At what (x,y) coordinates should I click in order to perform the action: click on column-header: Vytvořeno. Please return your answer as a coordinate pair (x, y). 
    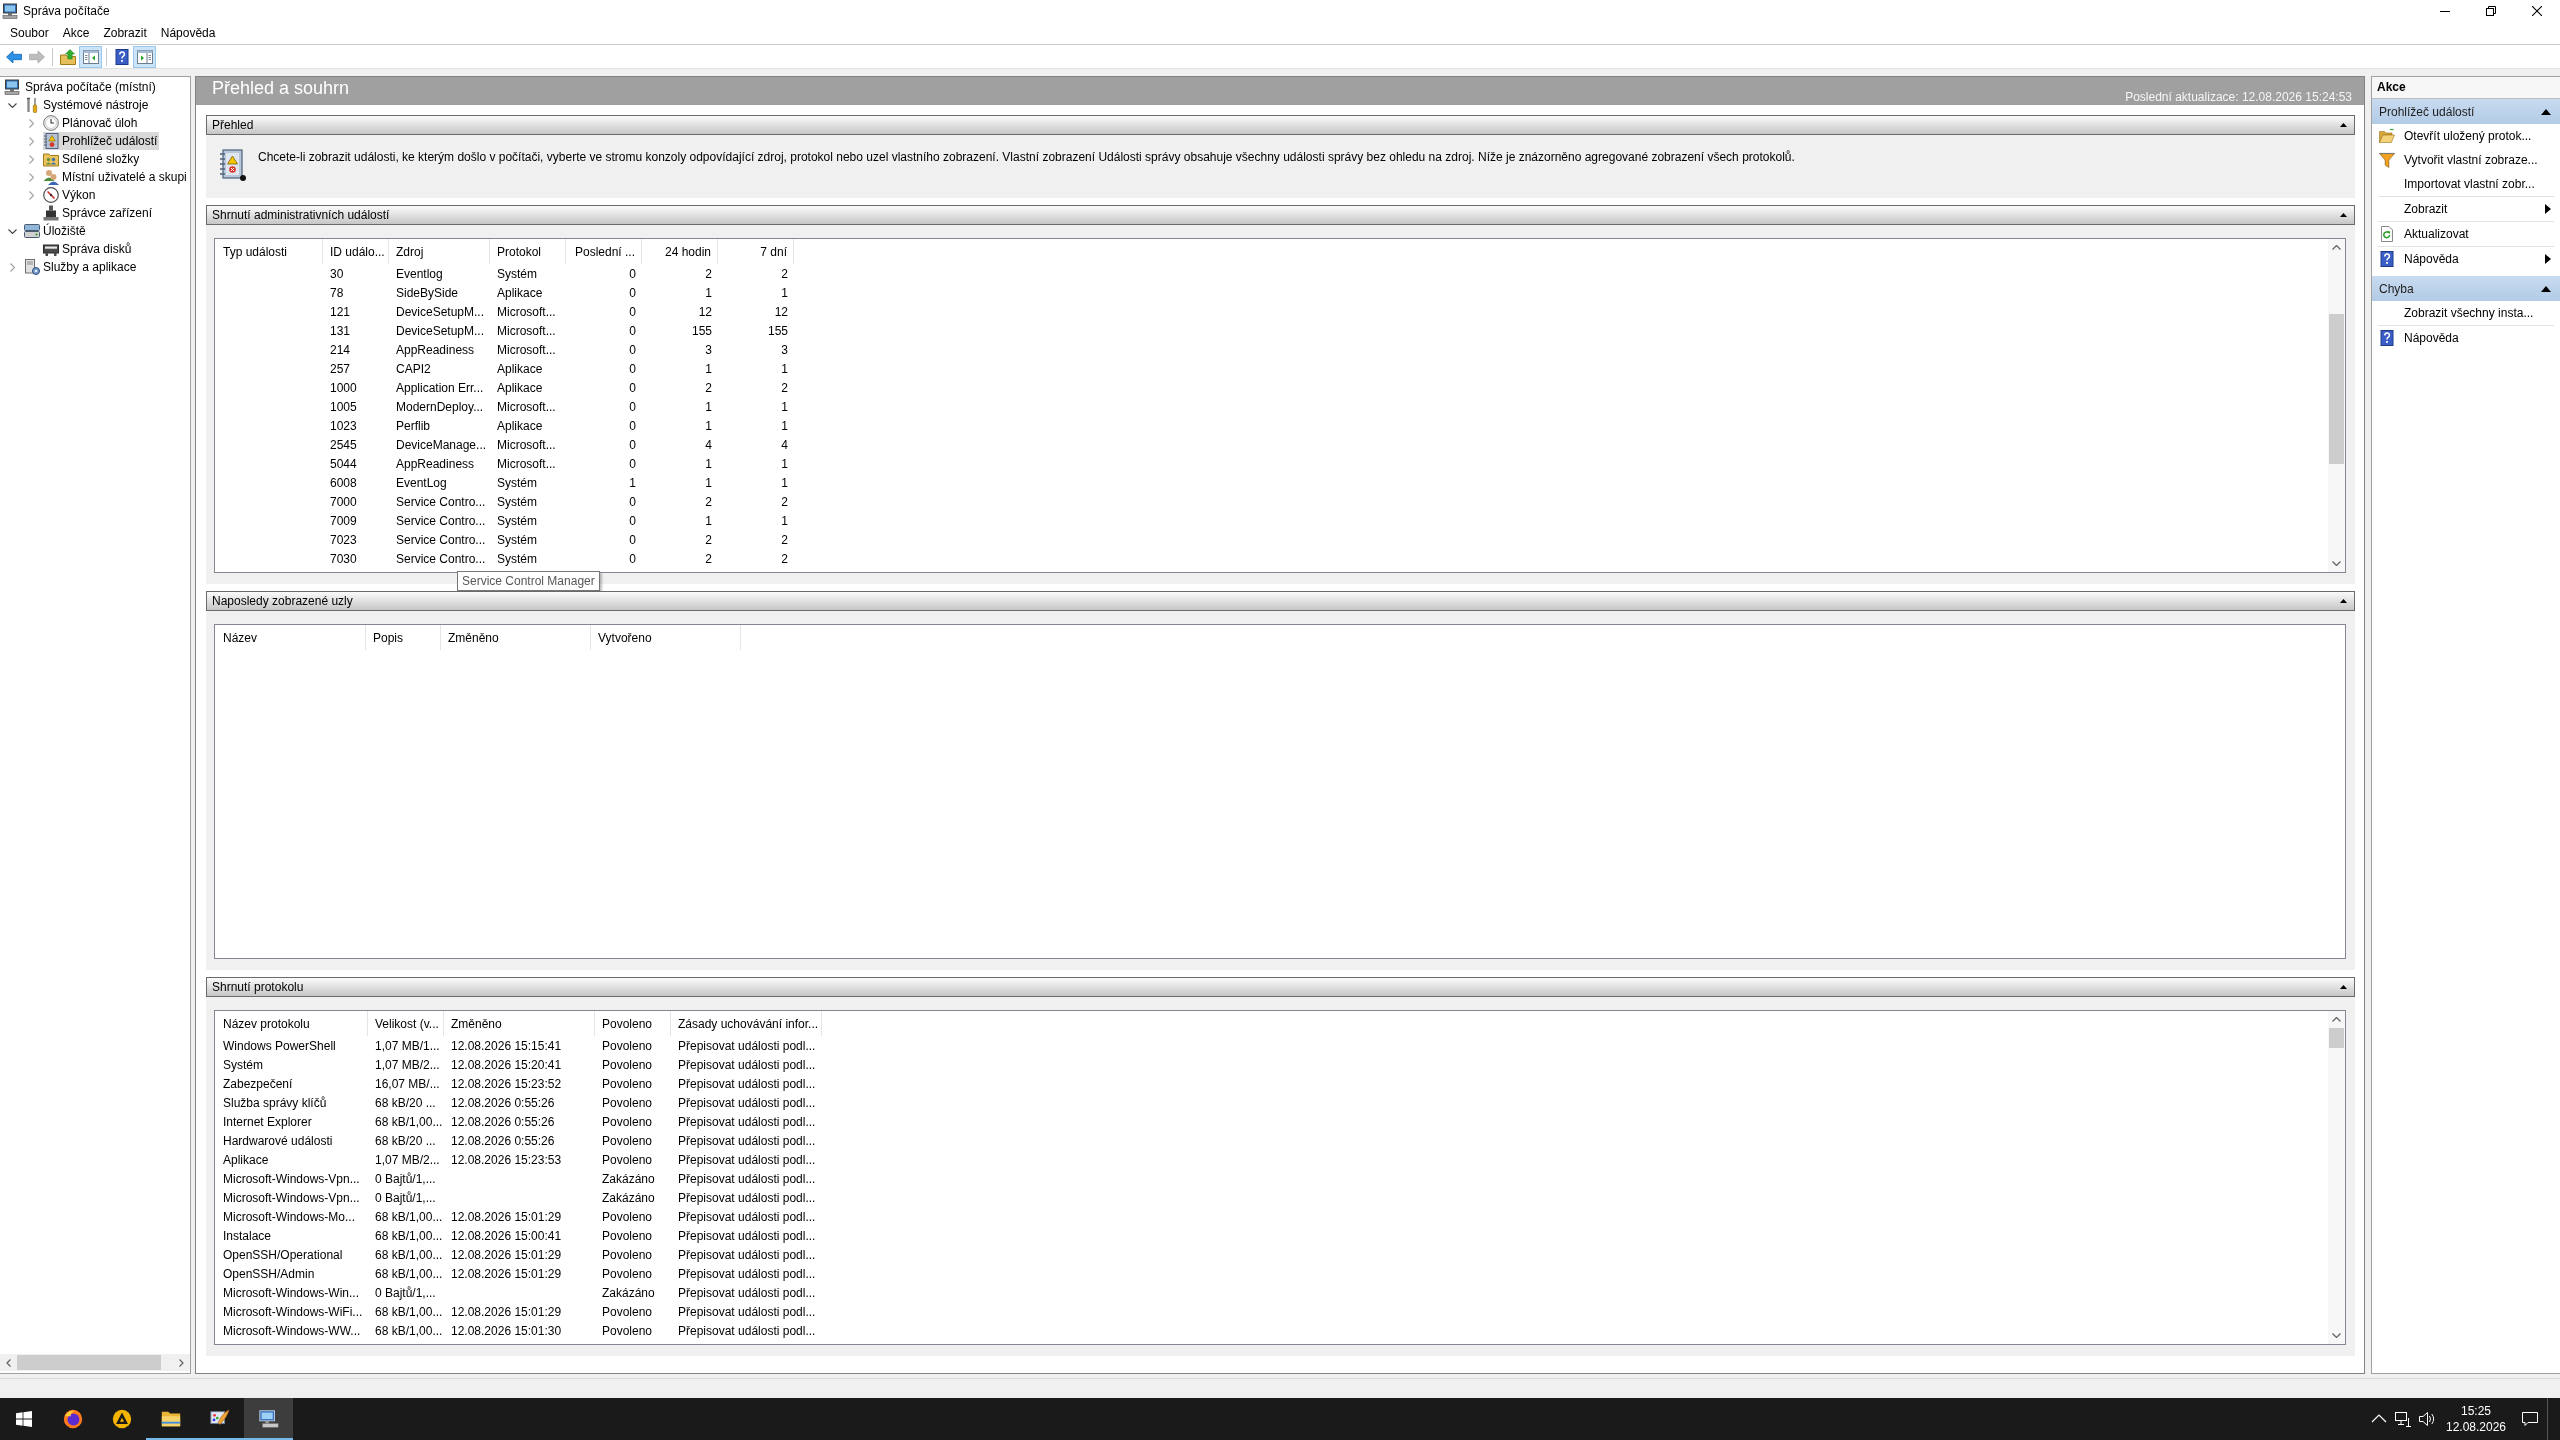
    Looking at the image, I should click on (666, 637).